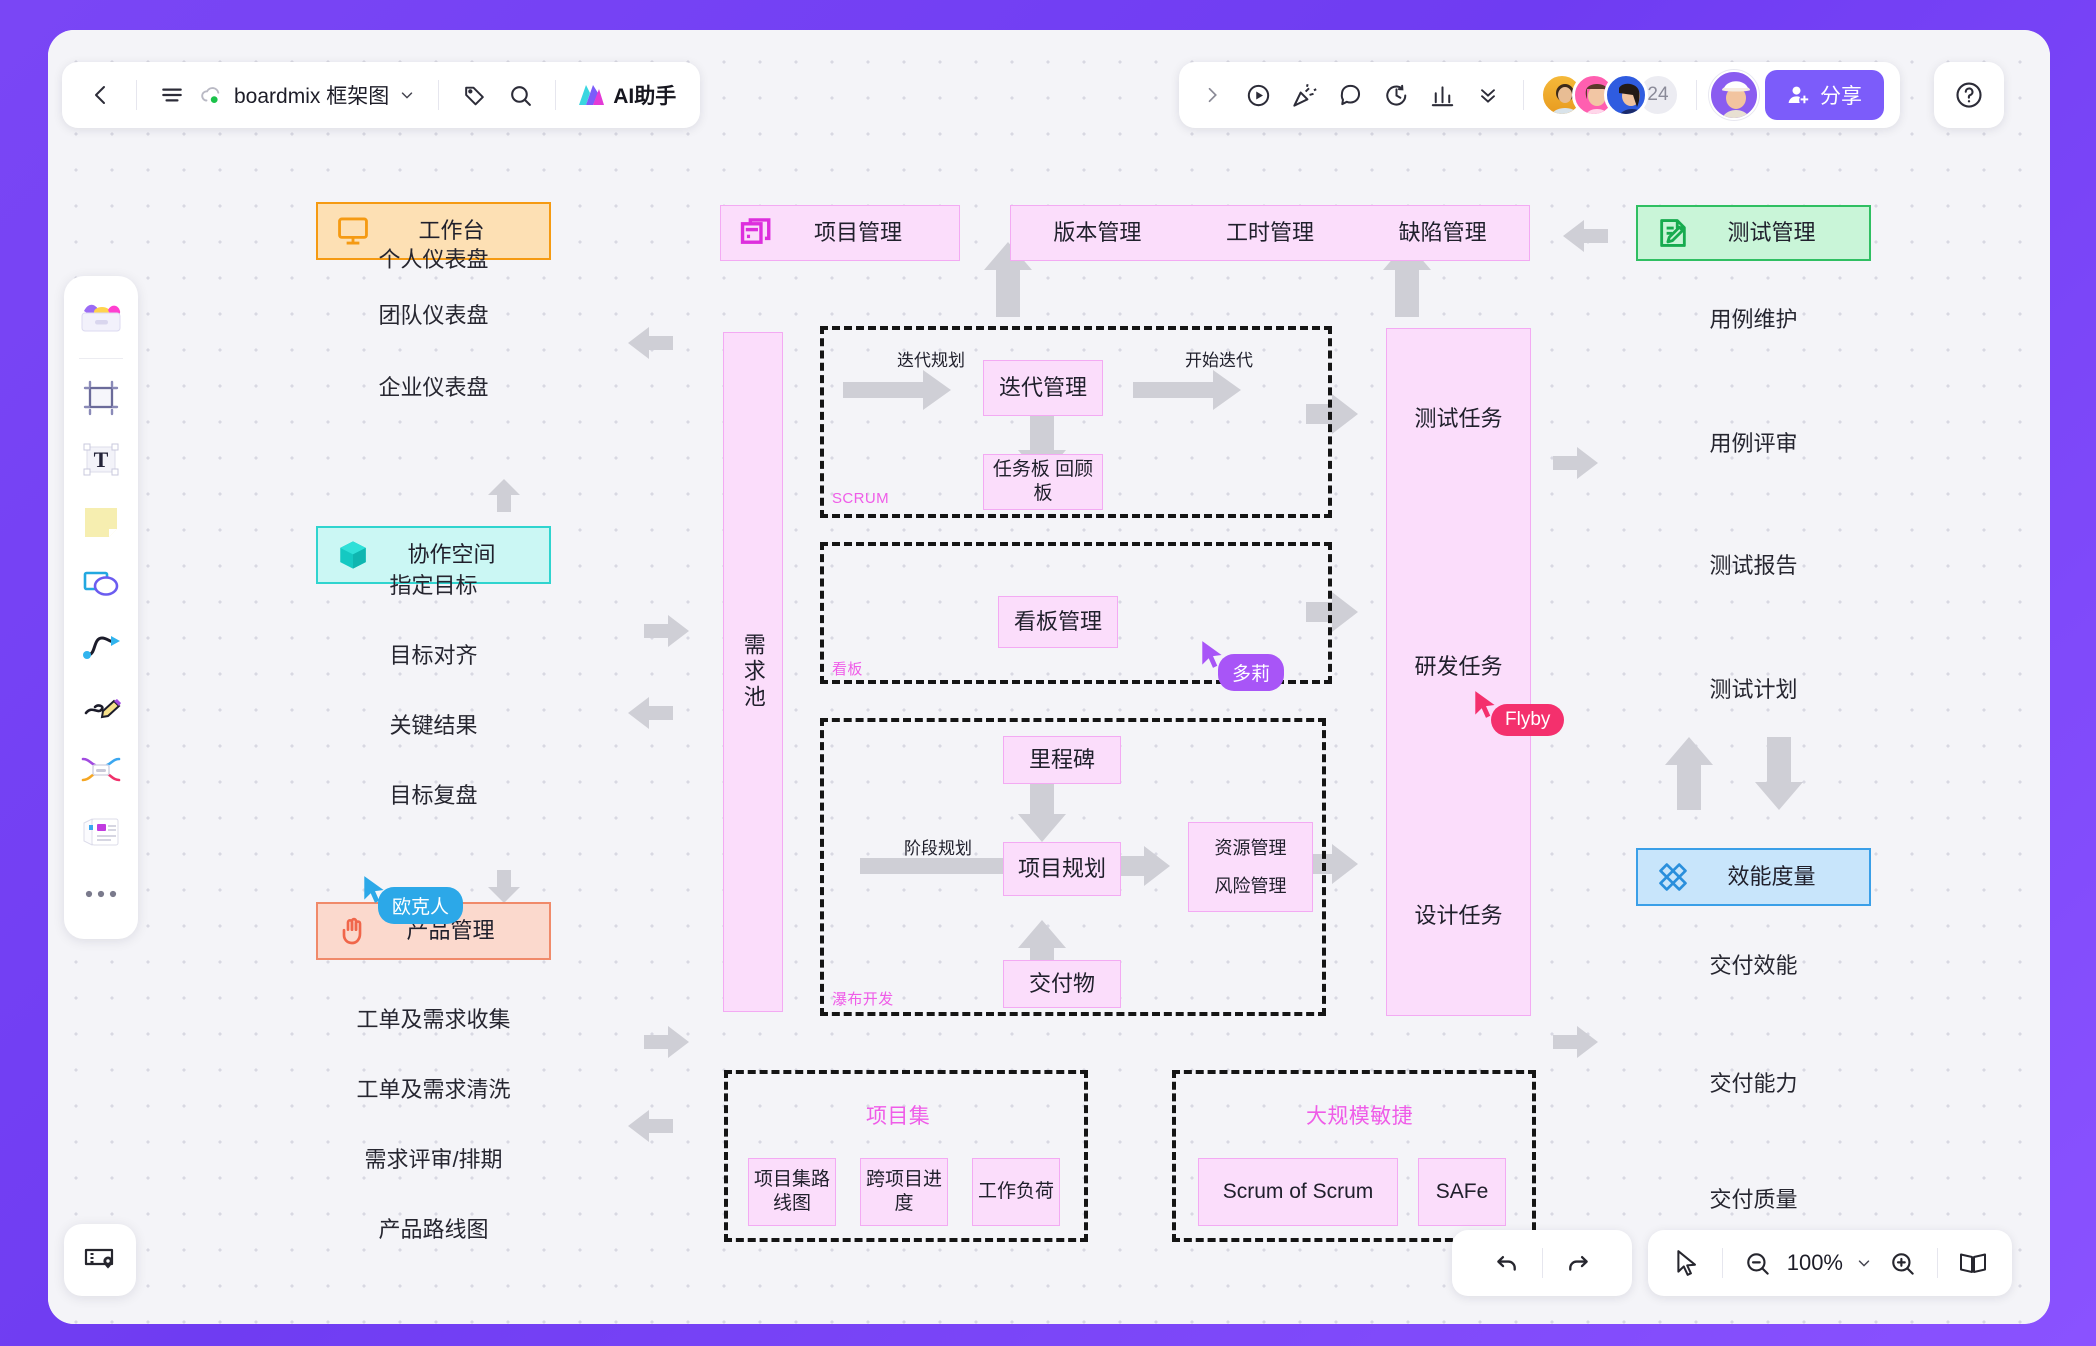  I want to click on document-title-text: boardmix 框架图, so click(312, 96).